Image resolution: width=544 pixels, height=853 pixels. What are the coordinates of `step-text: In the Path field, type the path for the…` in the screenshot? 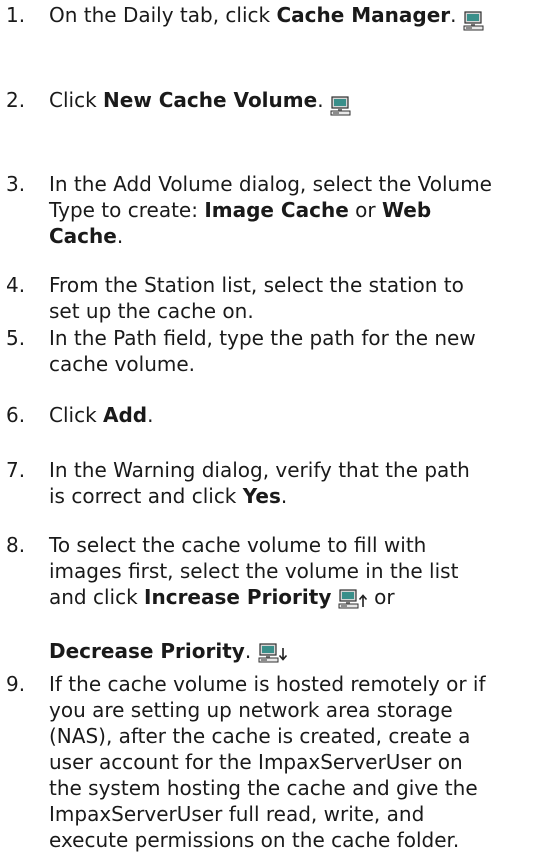 It's located at (295, 351).